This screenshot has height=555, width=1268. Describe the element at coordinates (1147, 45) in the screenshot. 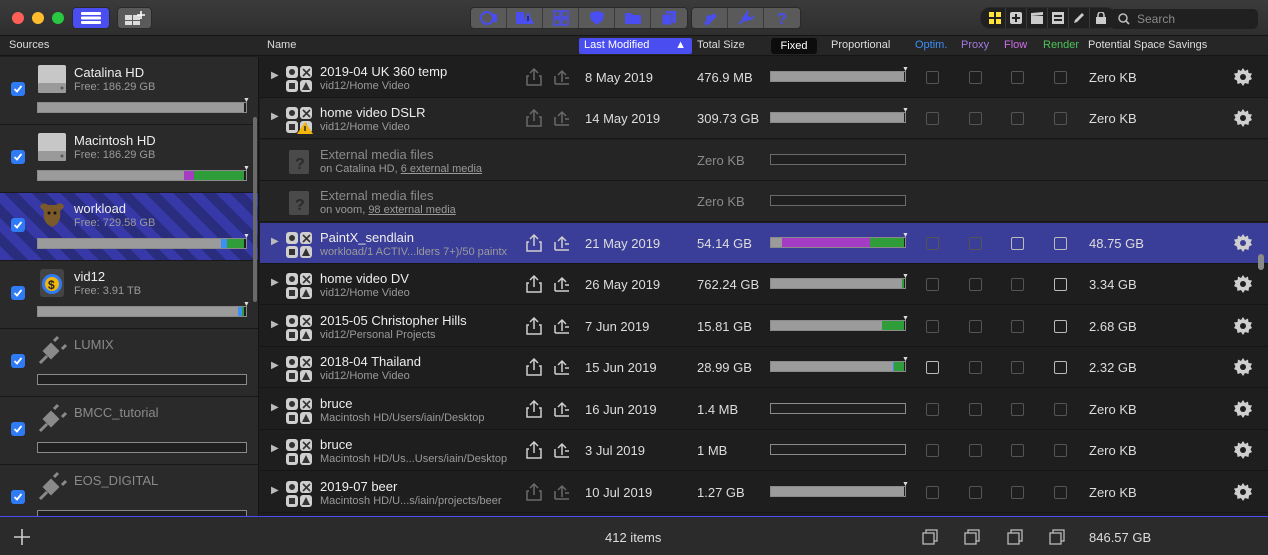

I see `savings-column-header: Potential Space Savings` at that location.